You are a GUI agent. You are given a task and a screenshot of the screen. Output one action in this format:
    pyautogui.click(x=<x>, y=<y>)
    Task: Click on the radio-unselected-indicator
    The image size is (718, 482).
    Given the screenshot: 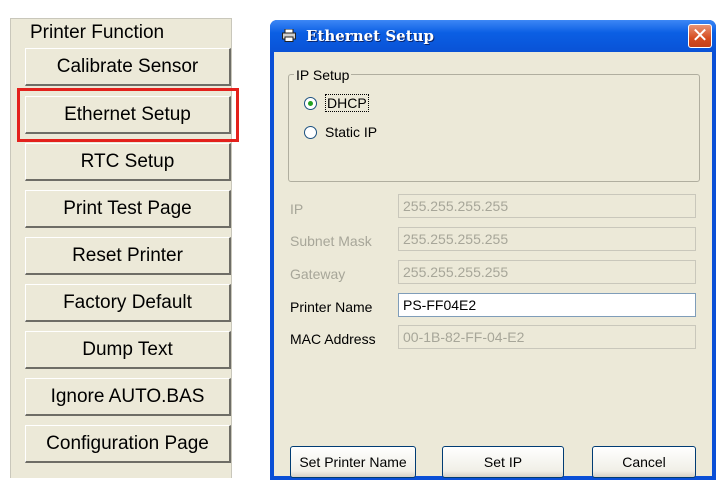 What is the action you would take?
    pyautogui.click(x=310, y=132)
    